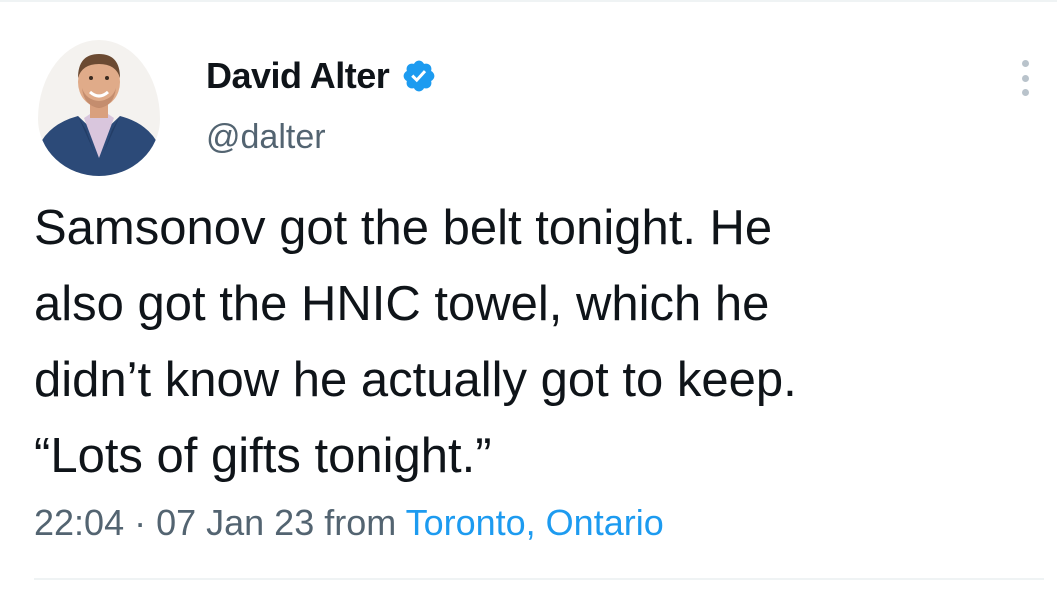  What do you see at coordinates (321, 104) in the screenshot?
I see `author-block: David Alter @dalter` at bounding box center [321, 104].